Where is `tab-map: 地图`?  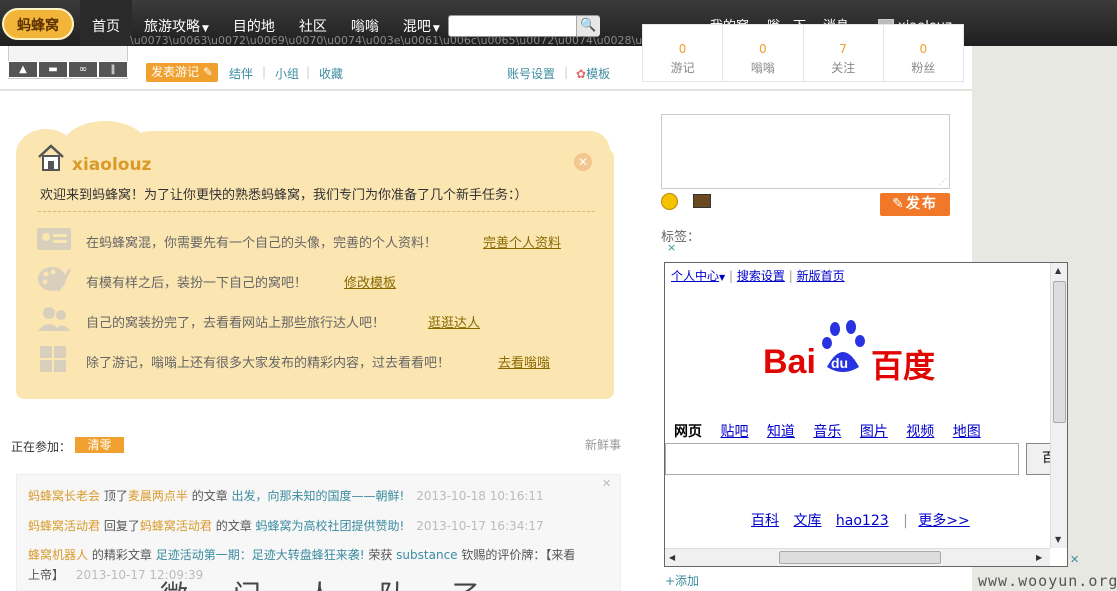 tab-map: 地图 is located at coordinates (967, 432).